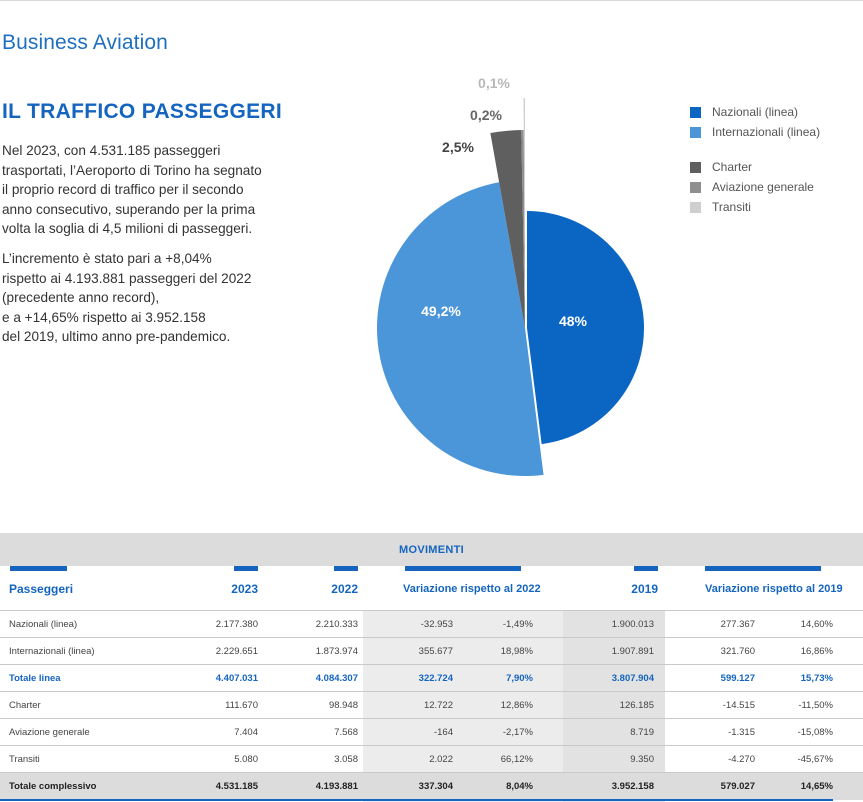  I want to click on table-cell: 9.350, so click(642, 759).